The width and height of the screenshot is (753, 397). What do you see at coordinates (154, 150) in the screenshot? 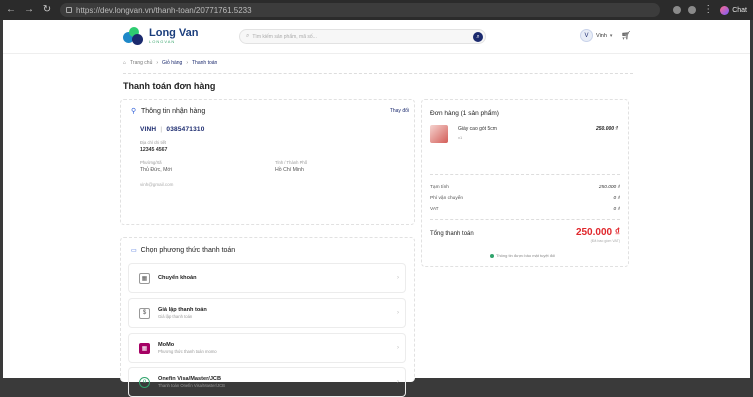
I see `address-value: 12345 4567` at bounding box center [154, 150].